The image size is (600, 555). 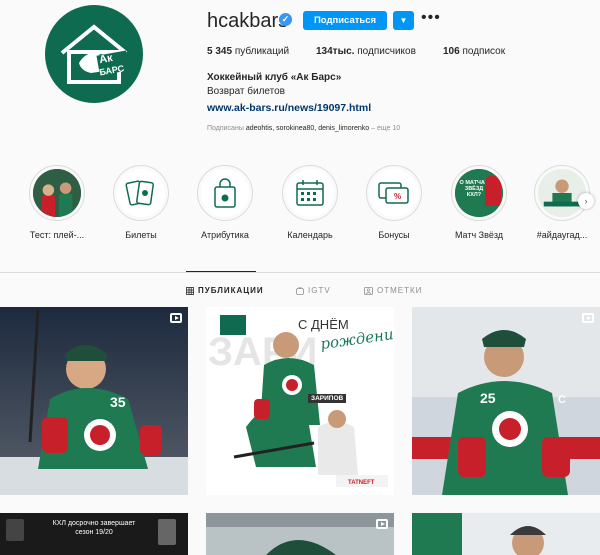 I want to click on svg-text: C, so click(x=562, y=400).